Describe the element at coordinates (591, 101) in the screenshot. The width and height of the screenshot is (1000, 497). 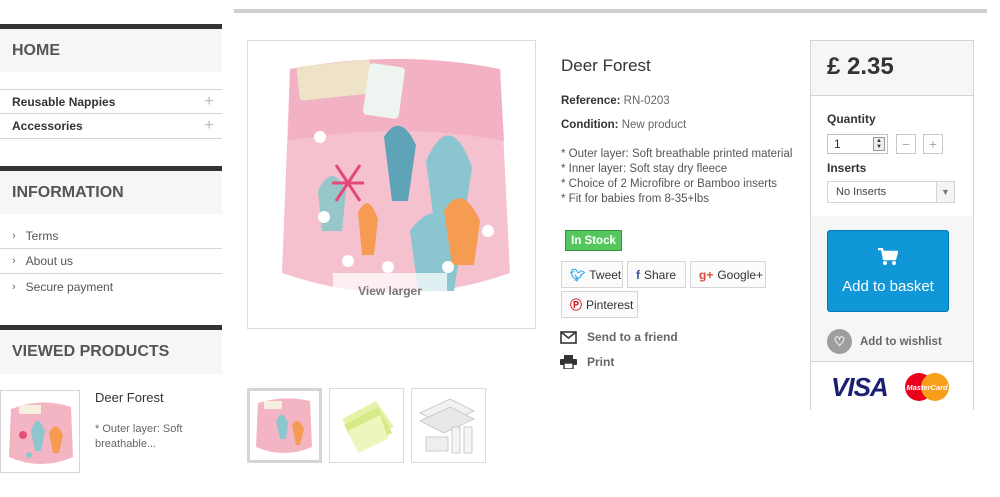
I see `reference-label: Reference:` at that location.